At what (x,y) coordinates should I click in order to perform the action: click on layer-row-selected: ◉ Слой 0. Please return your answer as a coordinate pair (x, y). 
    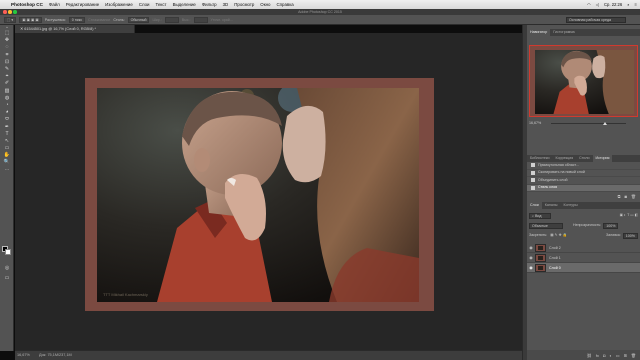
    Looking at the image, I should click on (583, 268).